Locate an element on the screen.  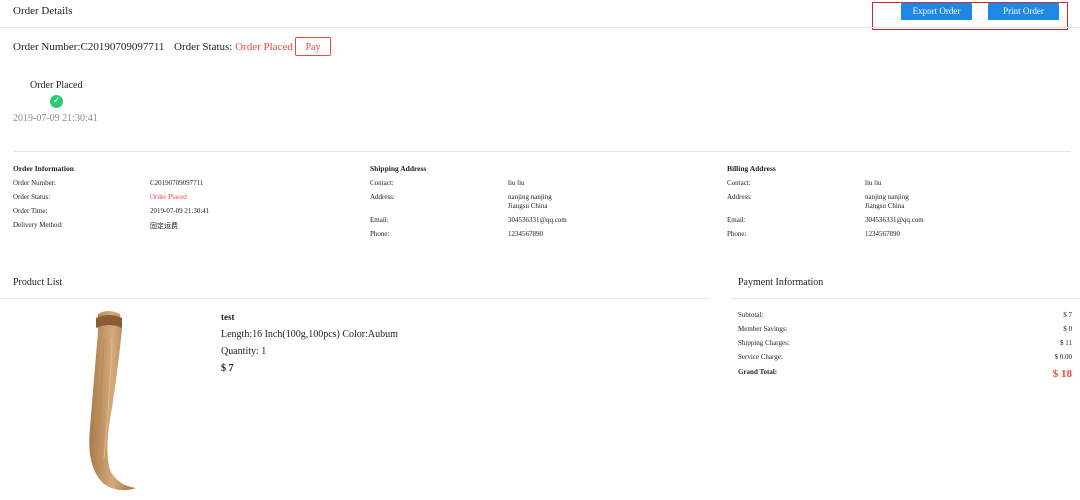
billing-heading: Billing Address is located at coordinates (751, 168).